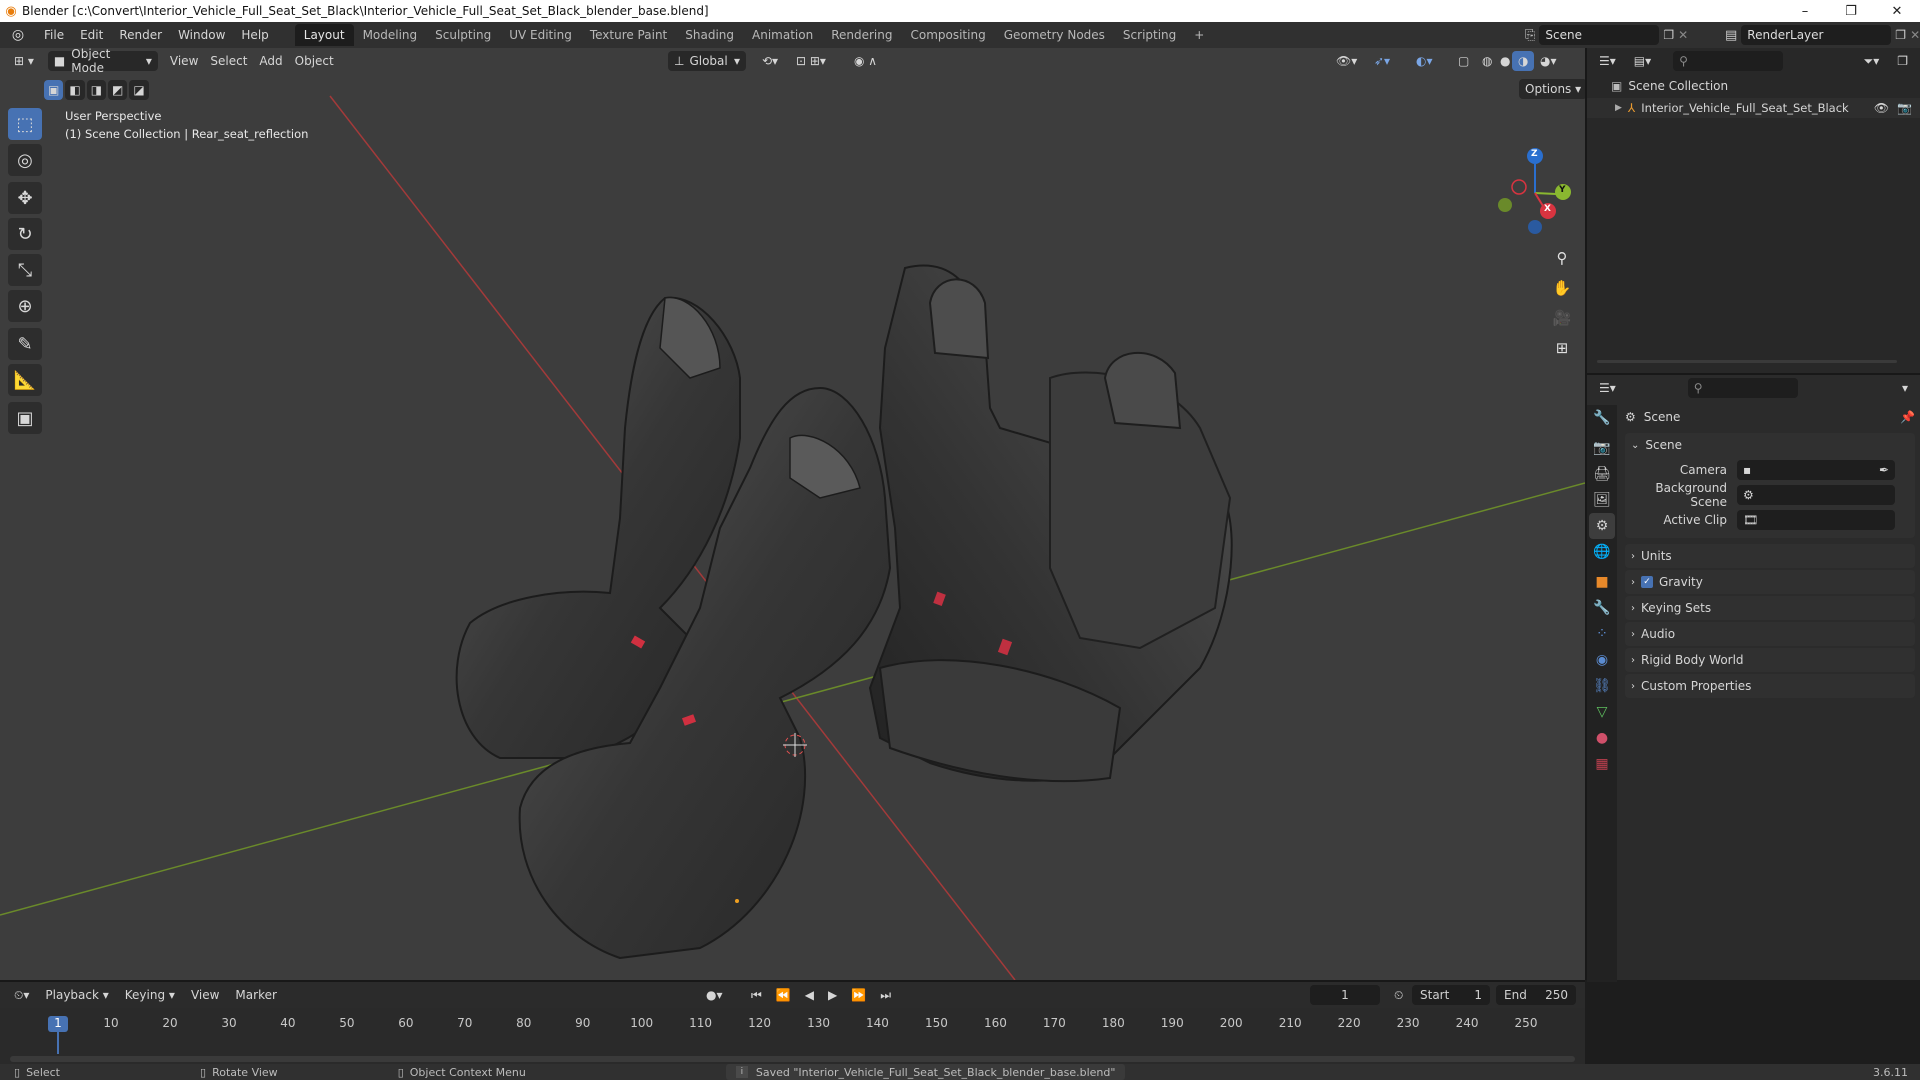 The image size is (1920, 1080). I want to click on menu-file: File, so click(54, 35).